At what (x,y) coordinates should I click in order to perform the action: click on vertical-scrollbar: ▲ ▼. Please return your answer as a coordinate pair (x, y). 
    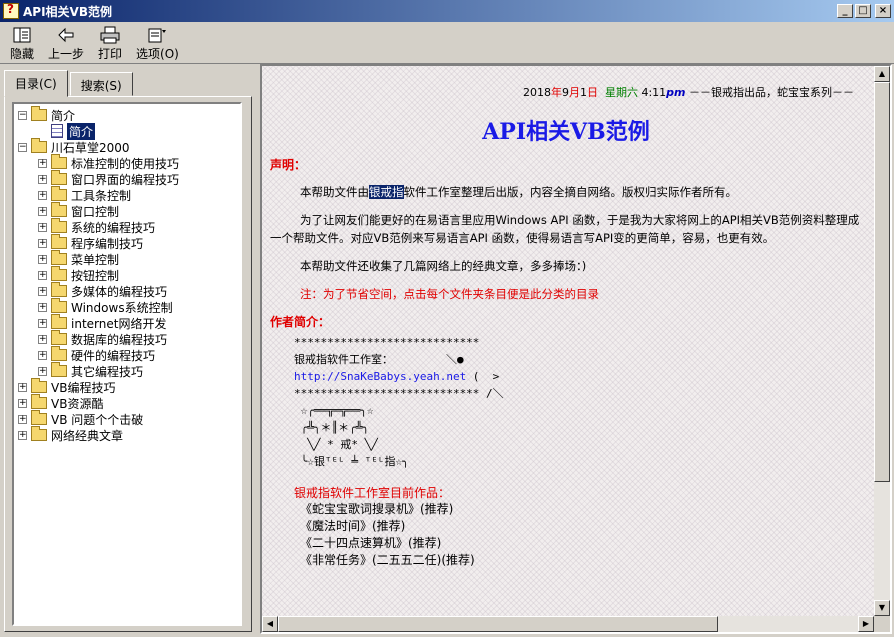
    Looking at the image, I should click on (882, 341).